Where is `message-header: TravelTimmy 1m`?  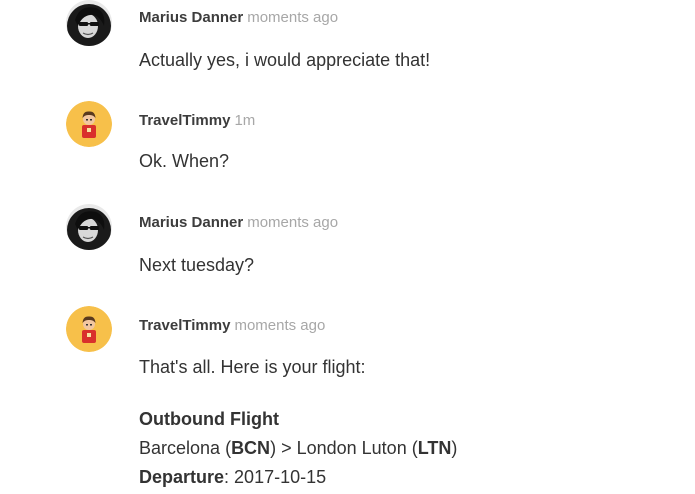 message-header: TravelTimmy 1m is located at coordinates (197, 121).